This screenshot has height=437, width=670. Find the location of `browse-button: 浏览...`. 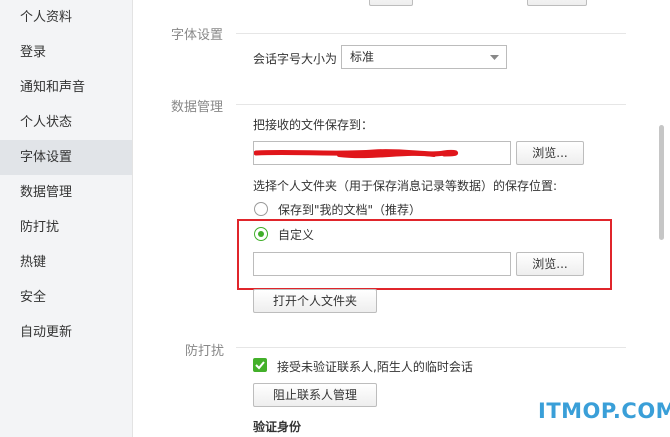

browse-button: 浏览... is located at coordinates (550, 153).